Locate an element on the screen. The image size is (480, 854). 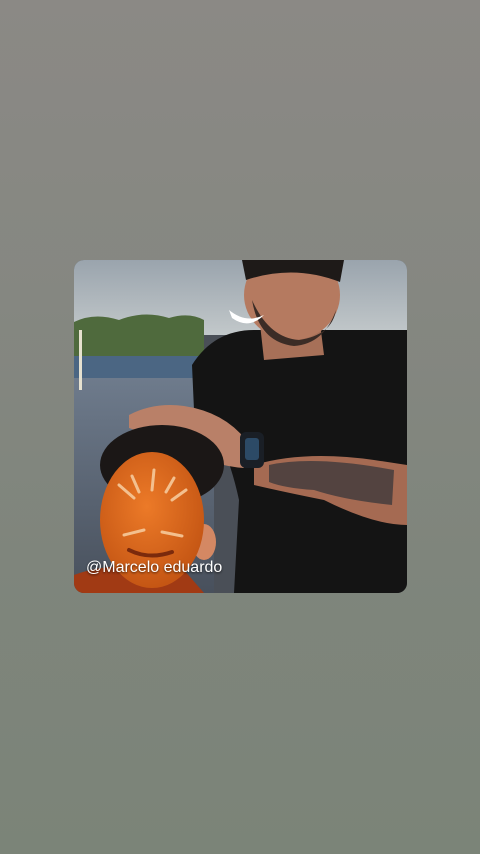
creator-watermark: @Marcelo eduardo is located at coordinates (154, 567).